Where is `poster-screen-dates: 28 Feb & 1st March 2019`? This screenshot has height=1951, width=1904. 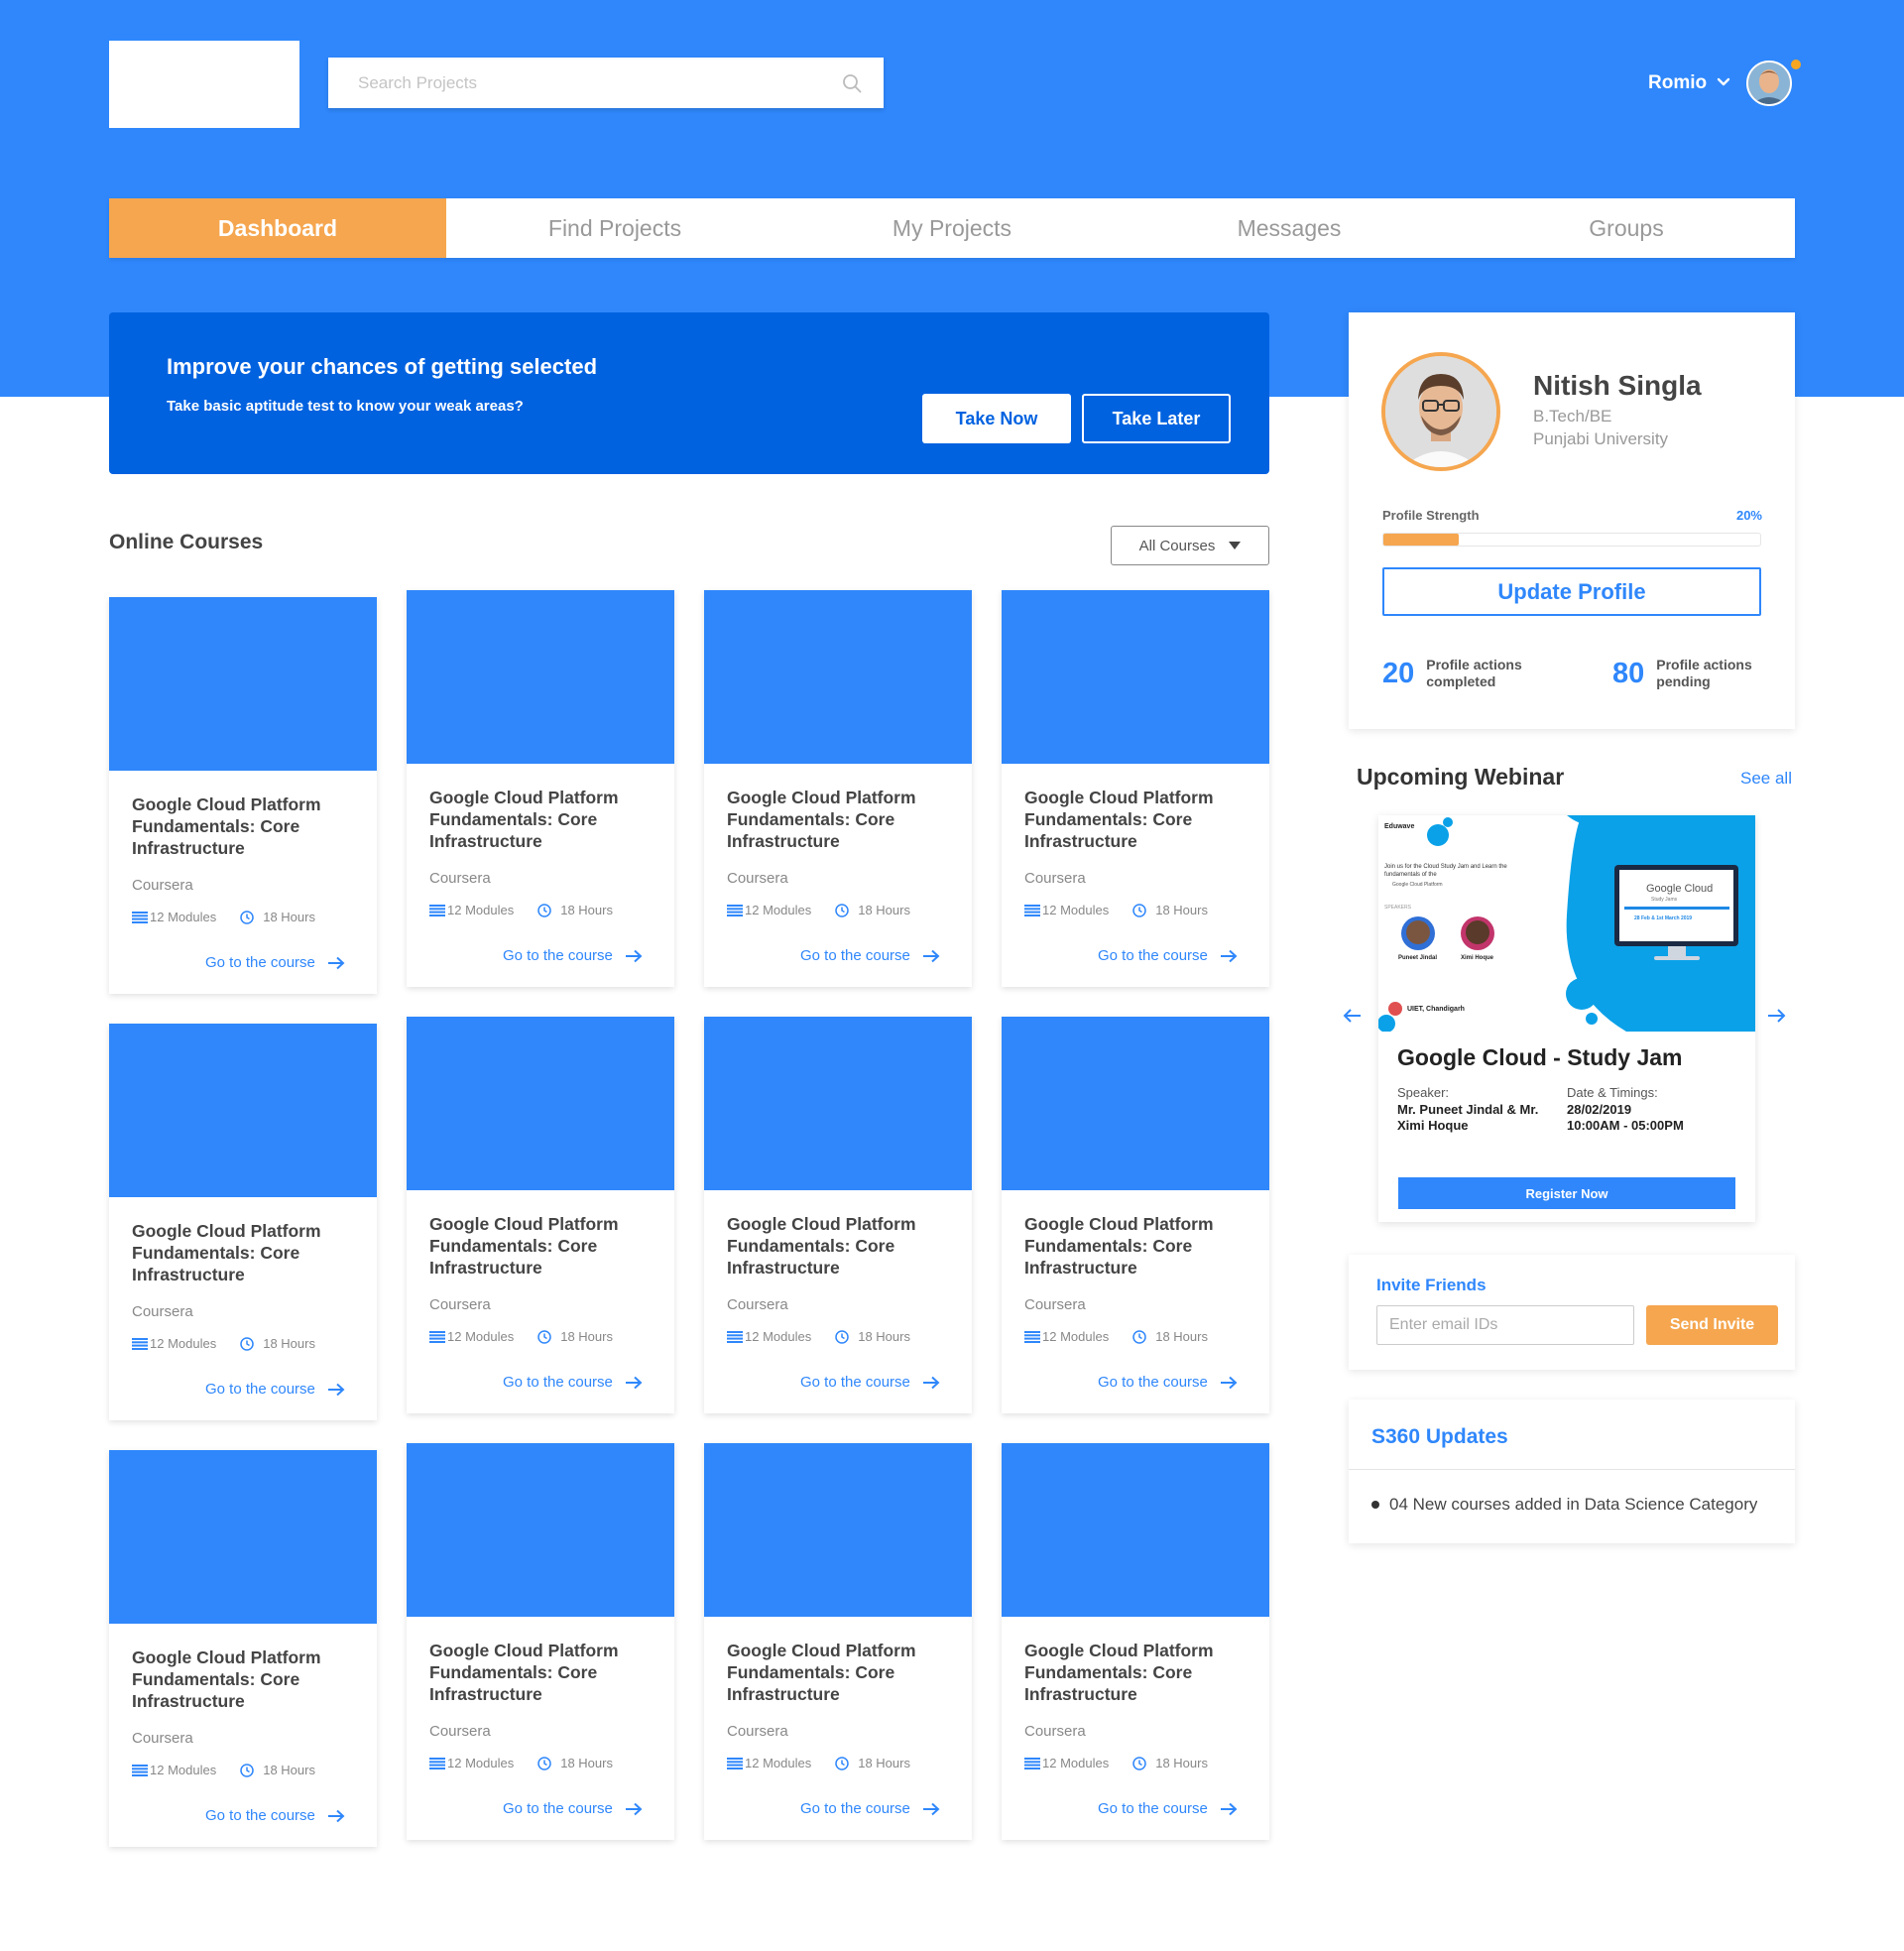
poster-screen-dates: 28 Feb & 1st March 2019 is located at coordinates (1663, 918).